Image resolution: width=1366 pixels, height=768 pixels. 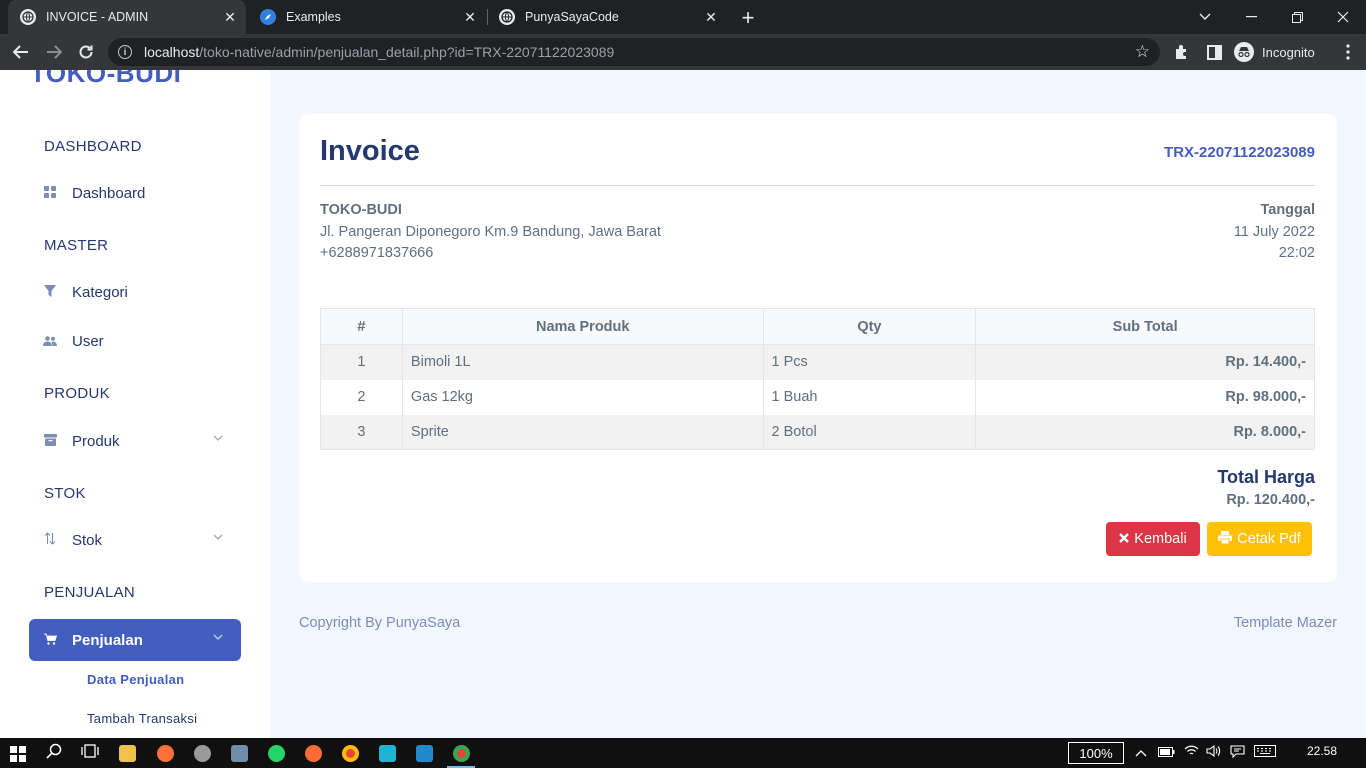 What do you see at coordinates (313, 17) in the screenshot?
I see `tab-title: Examples` at bounding box center [313, 17].